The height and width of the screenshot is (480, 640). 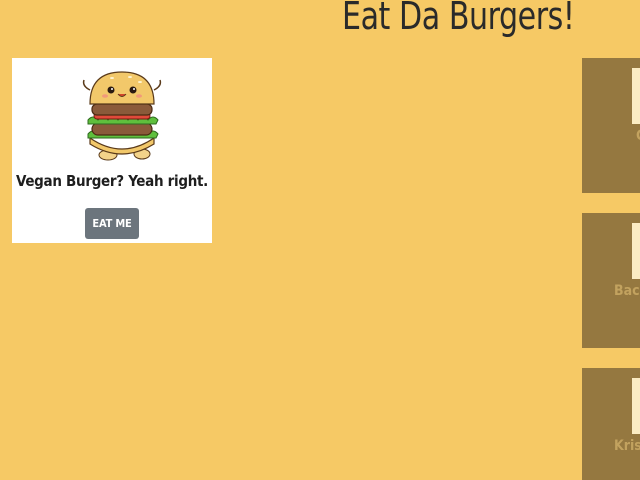 I want to click on eaten-burger-label: Bacc, so click(x=627, y=291).